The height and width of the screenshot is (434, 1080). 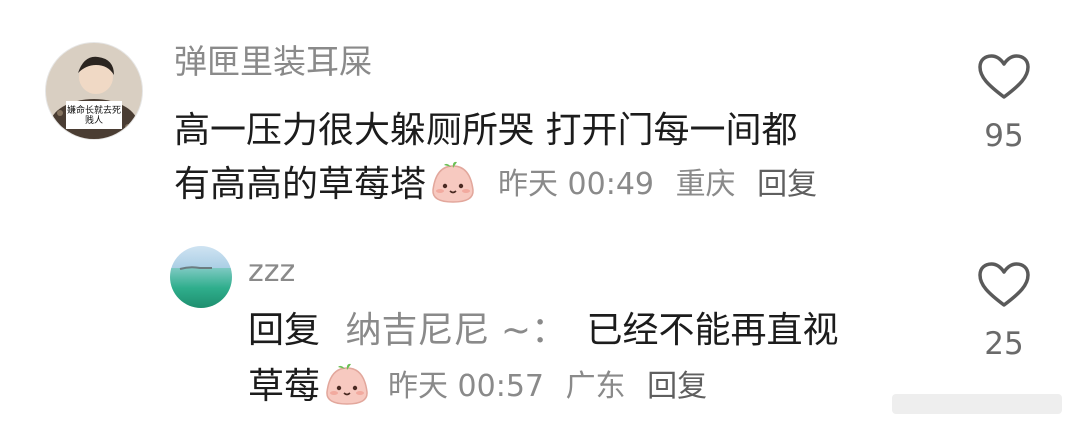 I want to click on reply-mention: 纳吉尼尼 ~：, so click(x=456, y=330).